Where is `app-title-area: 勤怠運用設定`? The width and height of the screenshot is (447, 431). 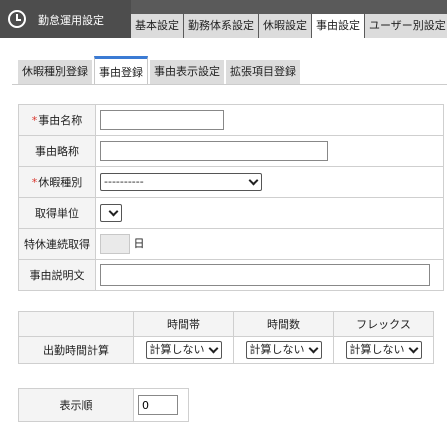
app-title-area: 勤怠運用設定 is located at coordinates (65, 19).